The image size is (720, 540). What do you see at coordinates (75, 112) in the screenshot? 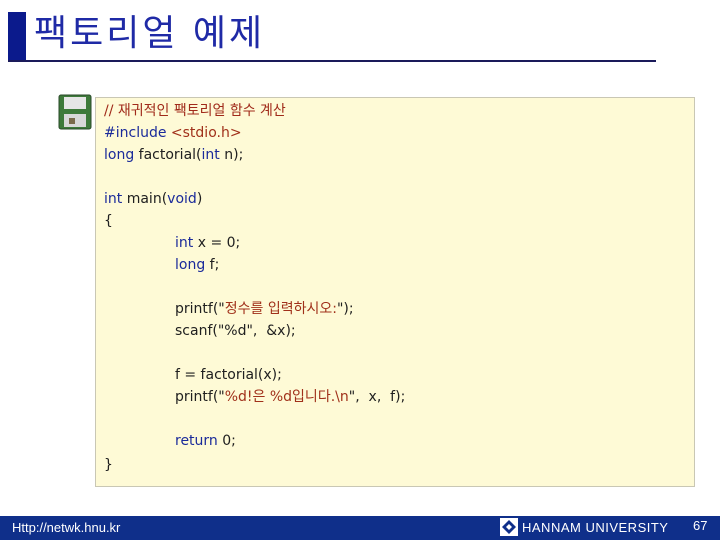
I see `floppy-disk-icon` at bounding box center [75, 112].